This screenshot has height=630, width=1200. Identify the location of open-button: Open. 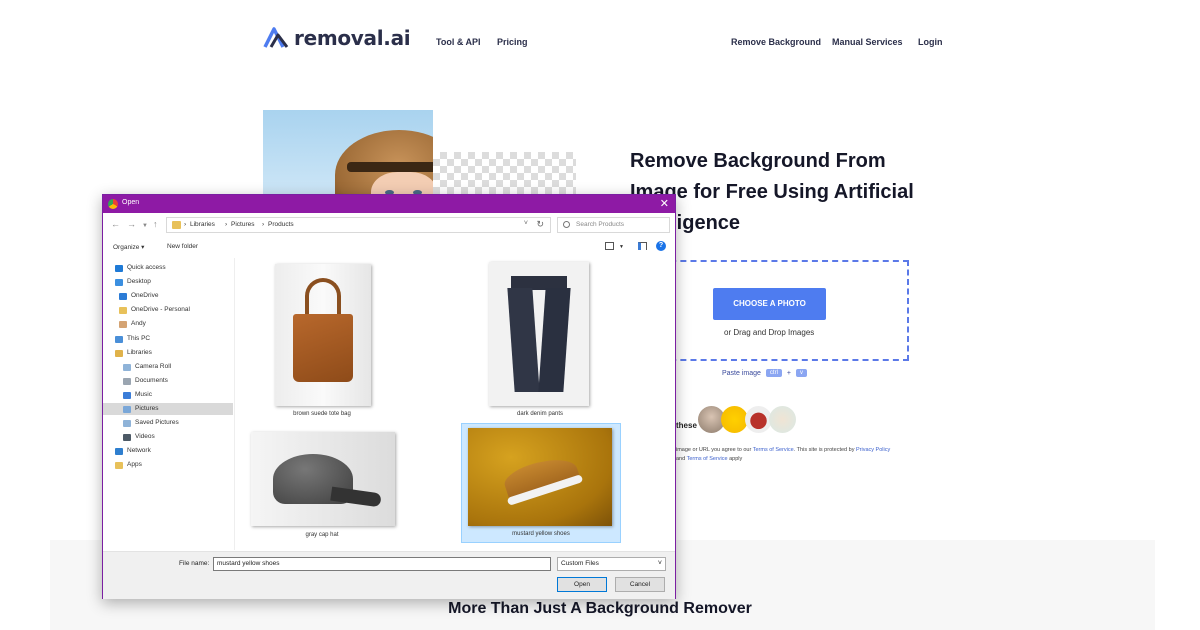
(582, 584).